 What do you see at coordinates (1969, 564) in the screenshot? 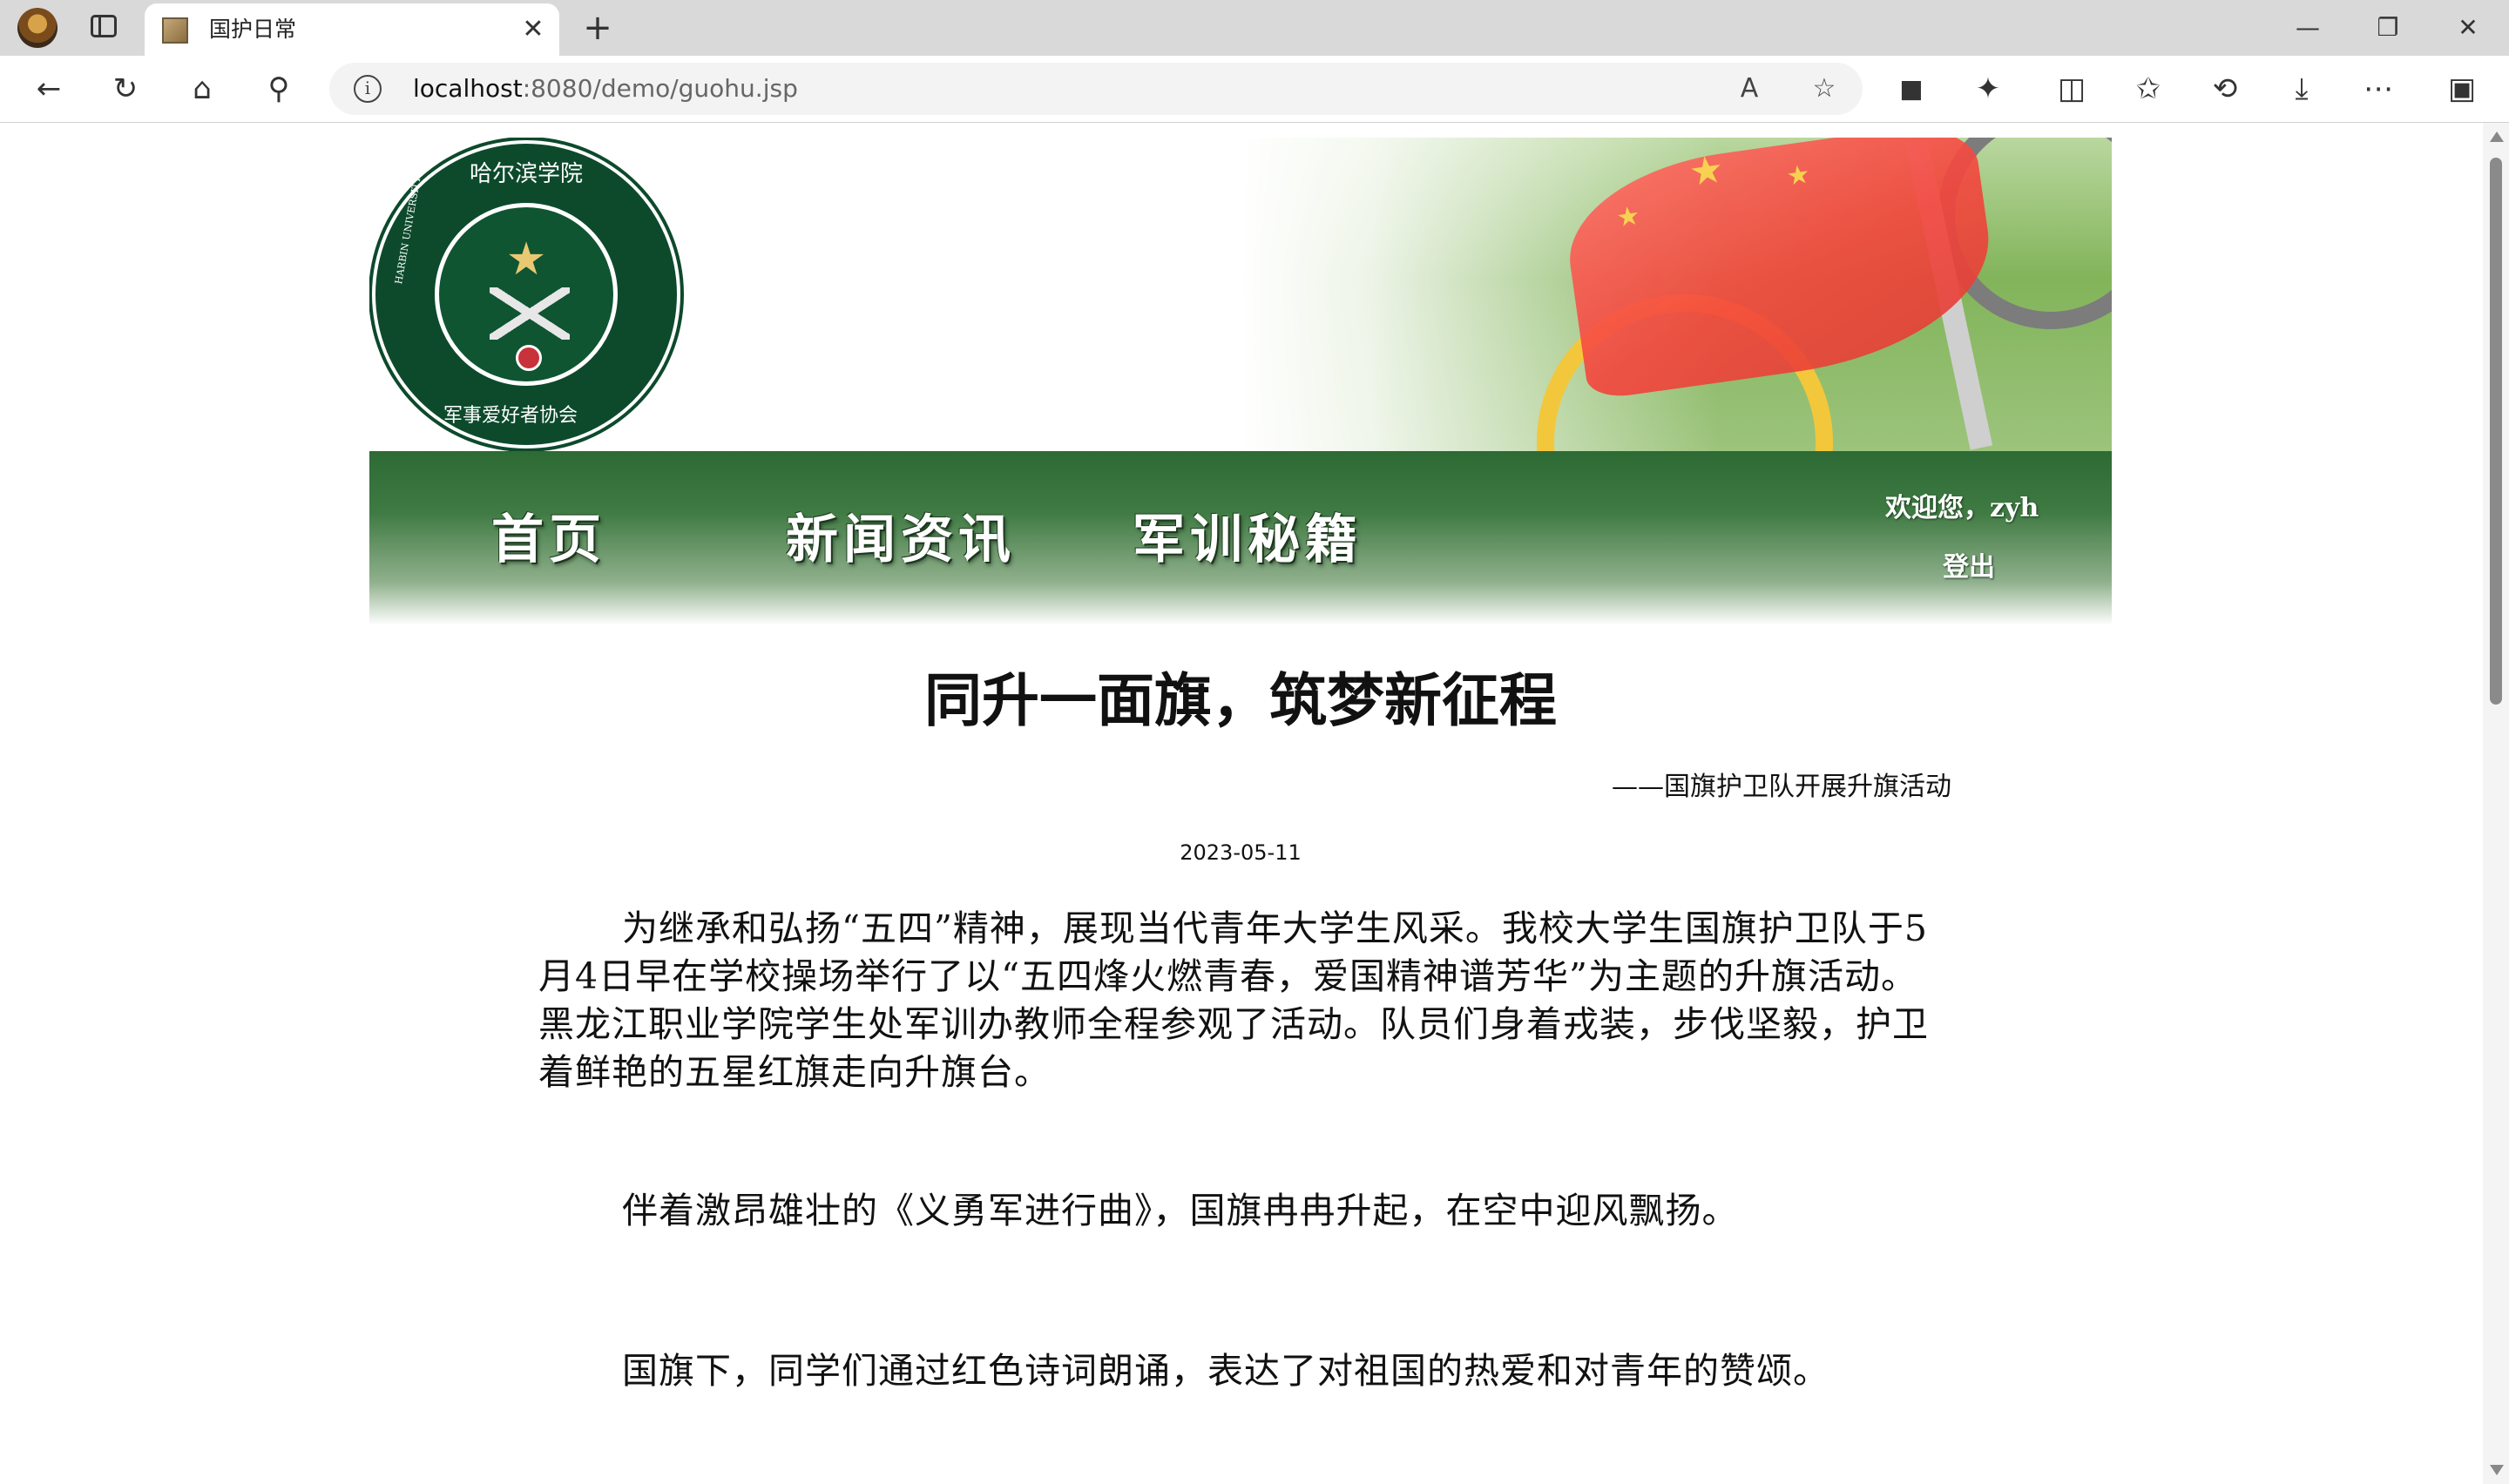
I see `logout-link: 登出` at bounding box center [1969, 564].